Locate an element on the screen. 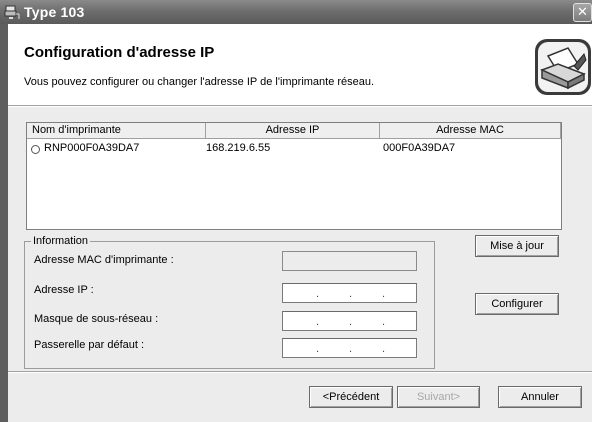 The image size is (592, 422). printer-ip-cell: 168.219.6.55 is located at coordinates (238, 148).